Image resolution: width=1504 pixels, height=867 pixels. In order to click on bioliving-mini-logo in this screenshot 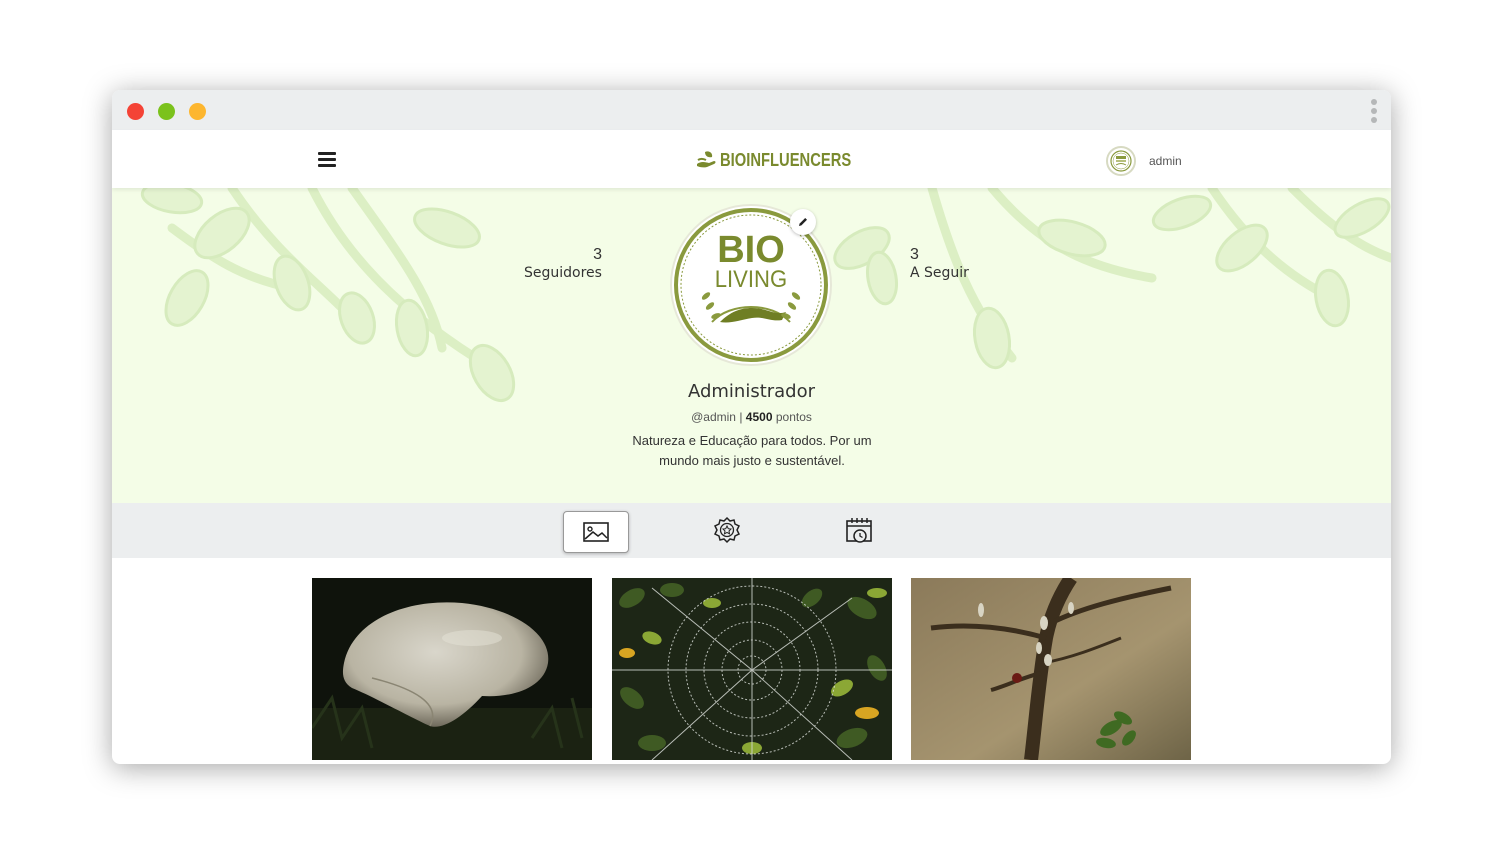, I will do `click(1121, 161)`.